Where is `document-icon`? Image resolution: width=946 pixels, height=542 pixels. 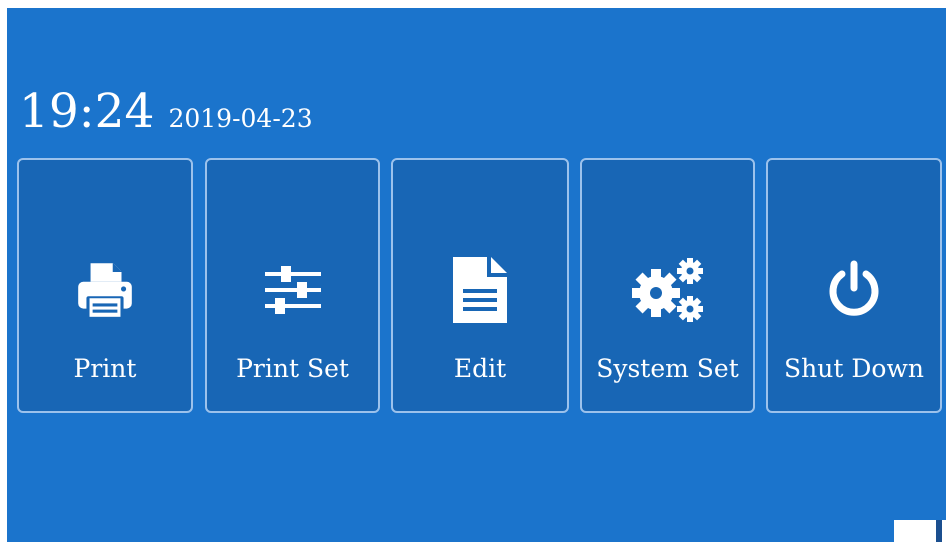
document-icon is located at coordinates (480, 290).